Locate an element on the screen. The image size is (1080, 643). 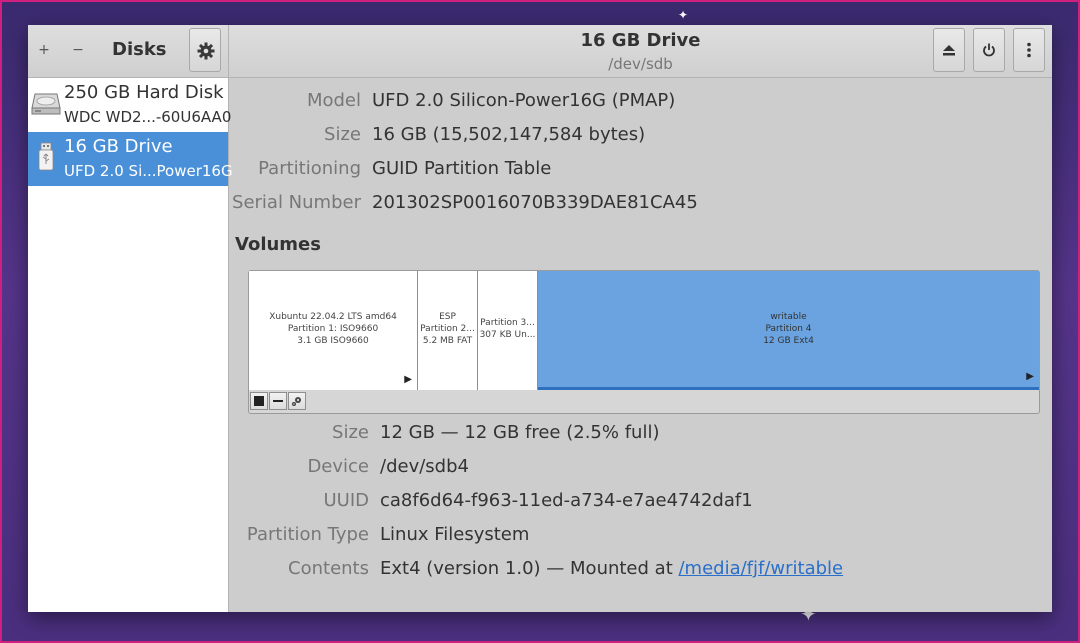
stop-icon is located at coordinates (259, 401).